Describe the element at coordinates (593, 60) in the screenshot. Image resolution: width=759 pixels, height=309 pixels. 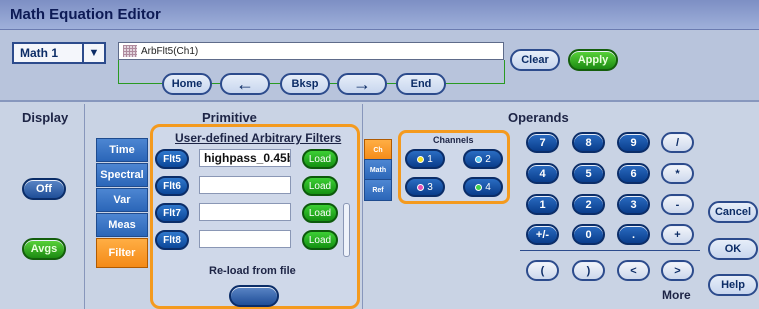
I see `apply-button: Apply` at that location.